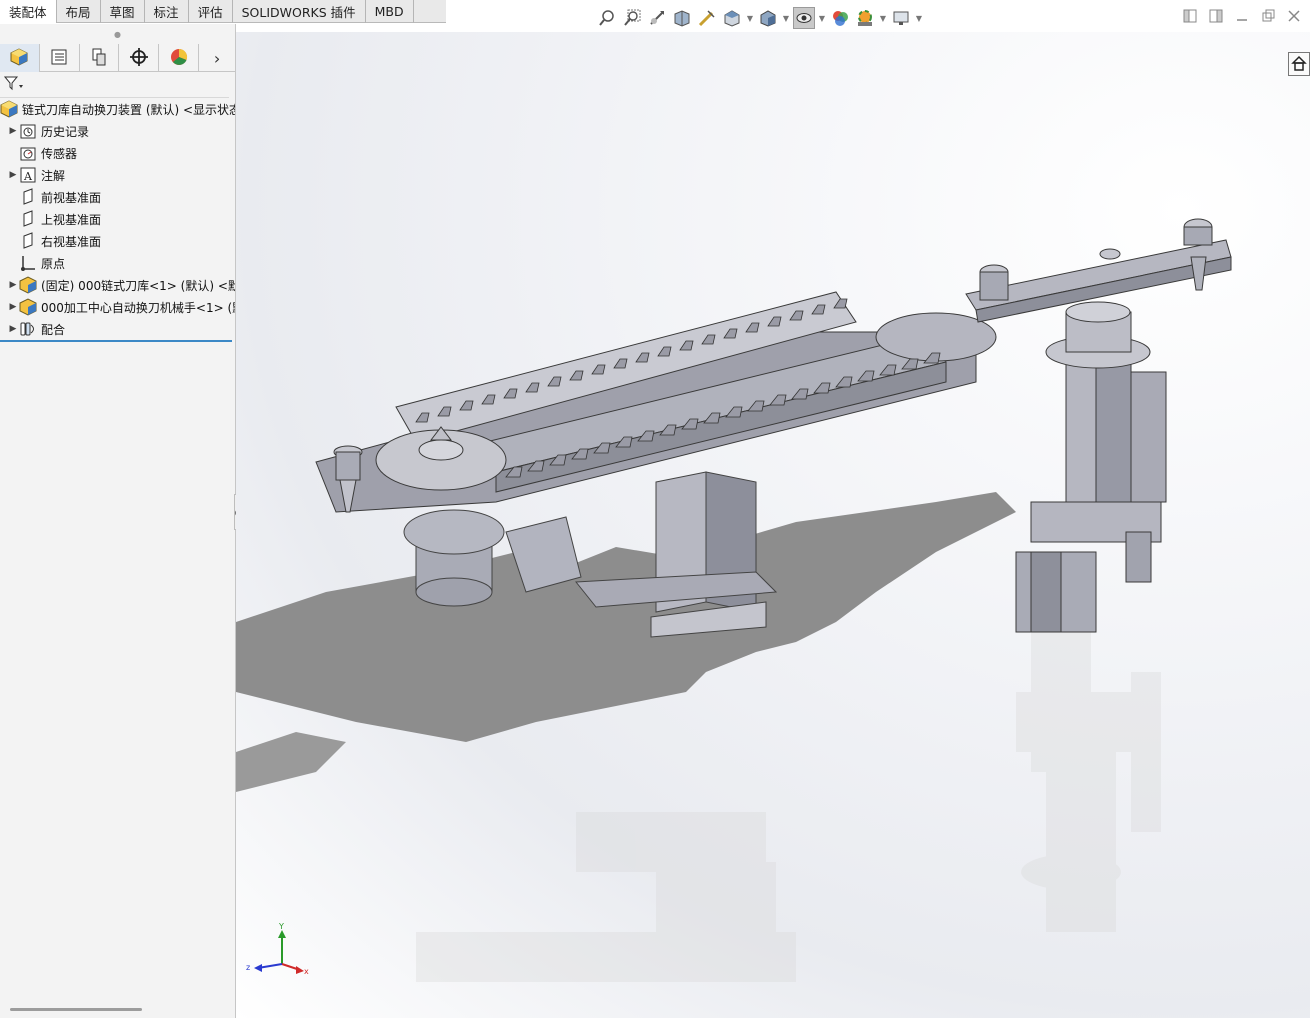 The image size is (1310, 1018). Describe the element at coordinates (9, 109) in the screenshot. I see `assembly-icon` at that location.